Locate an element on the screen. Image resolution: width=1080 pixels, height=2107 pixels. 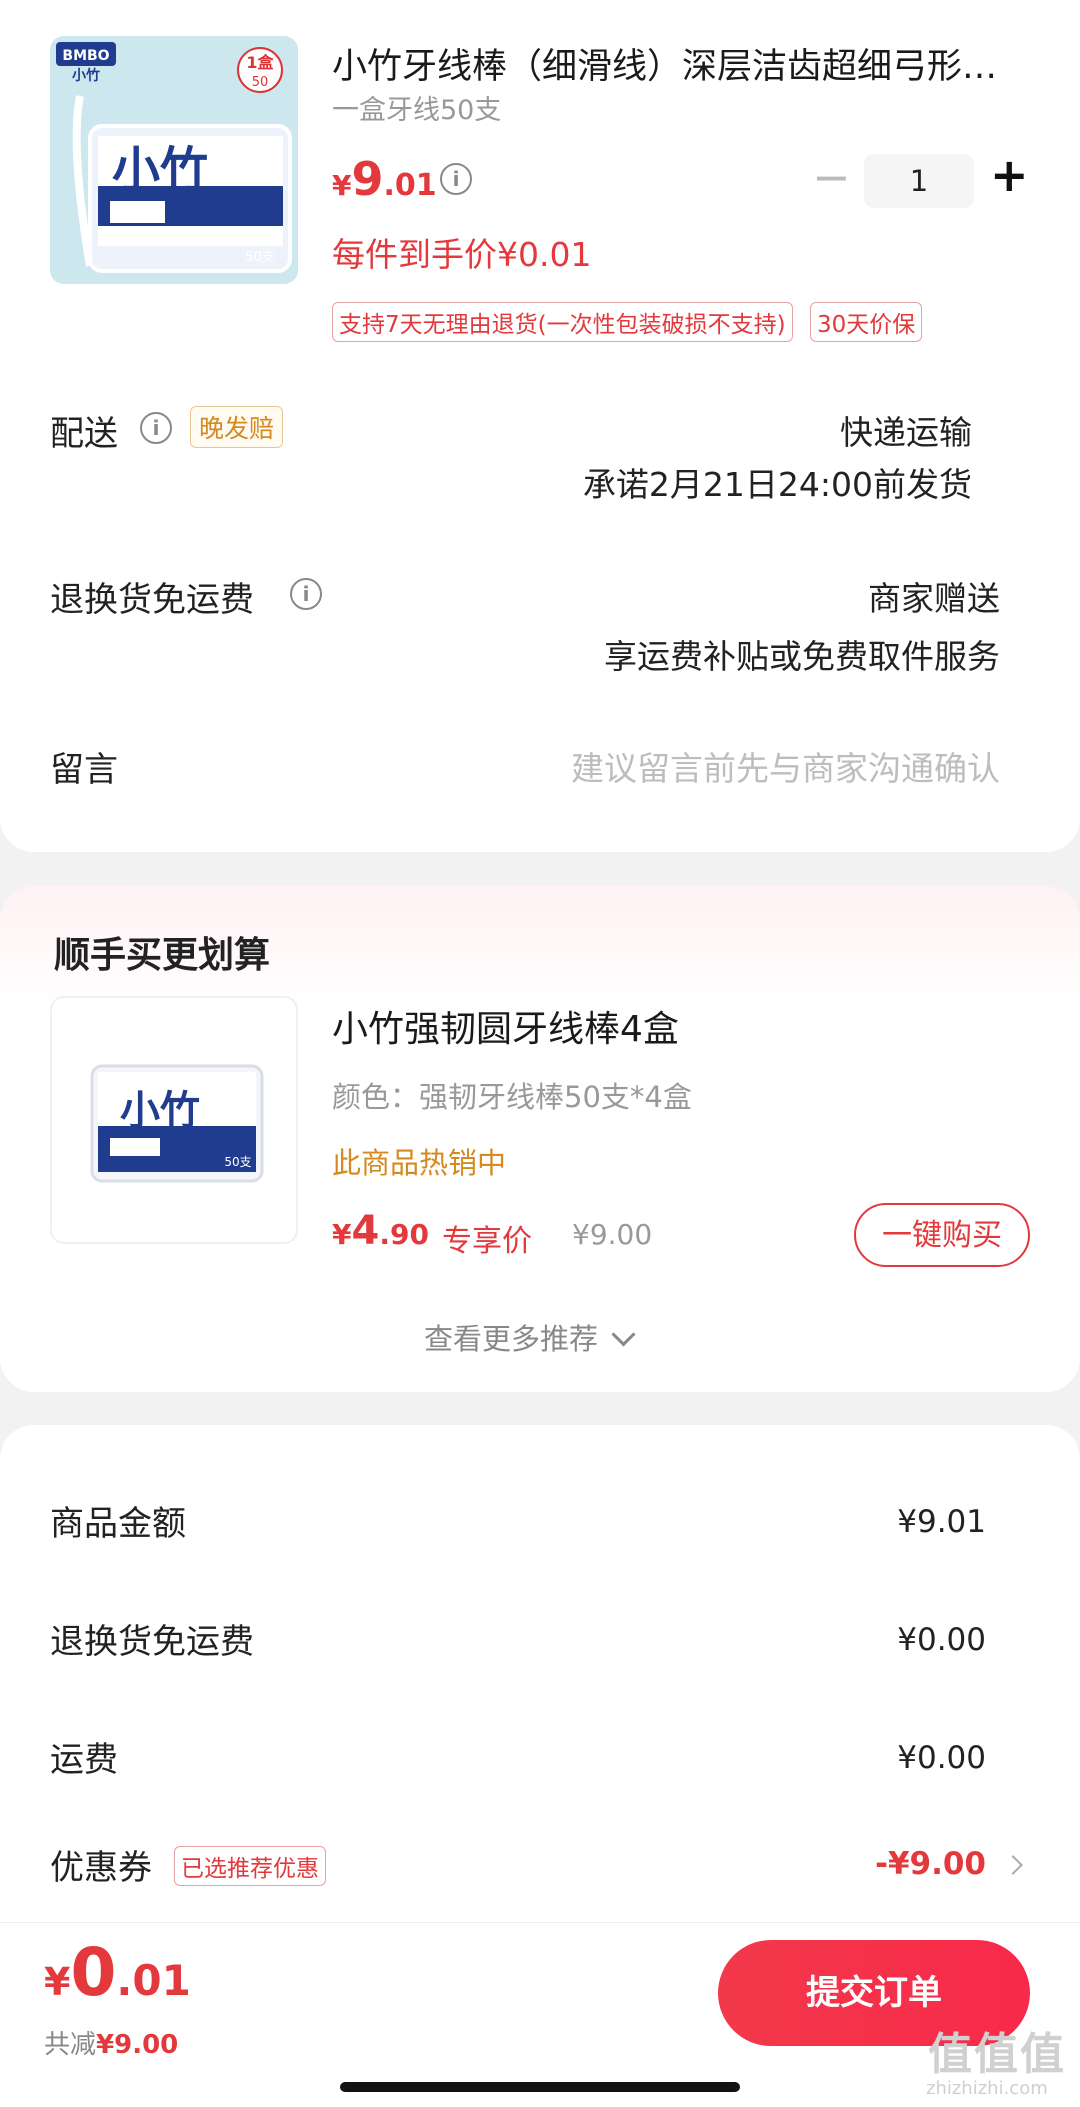
upsell-heading: 顺手买更划算 is located at coordinates (162, 955).